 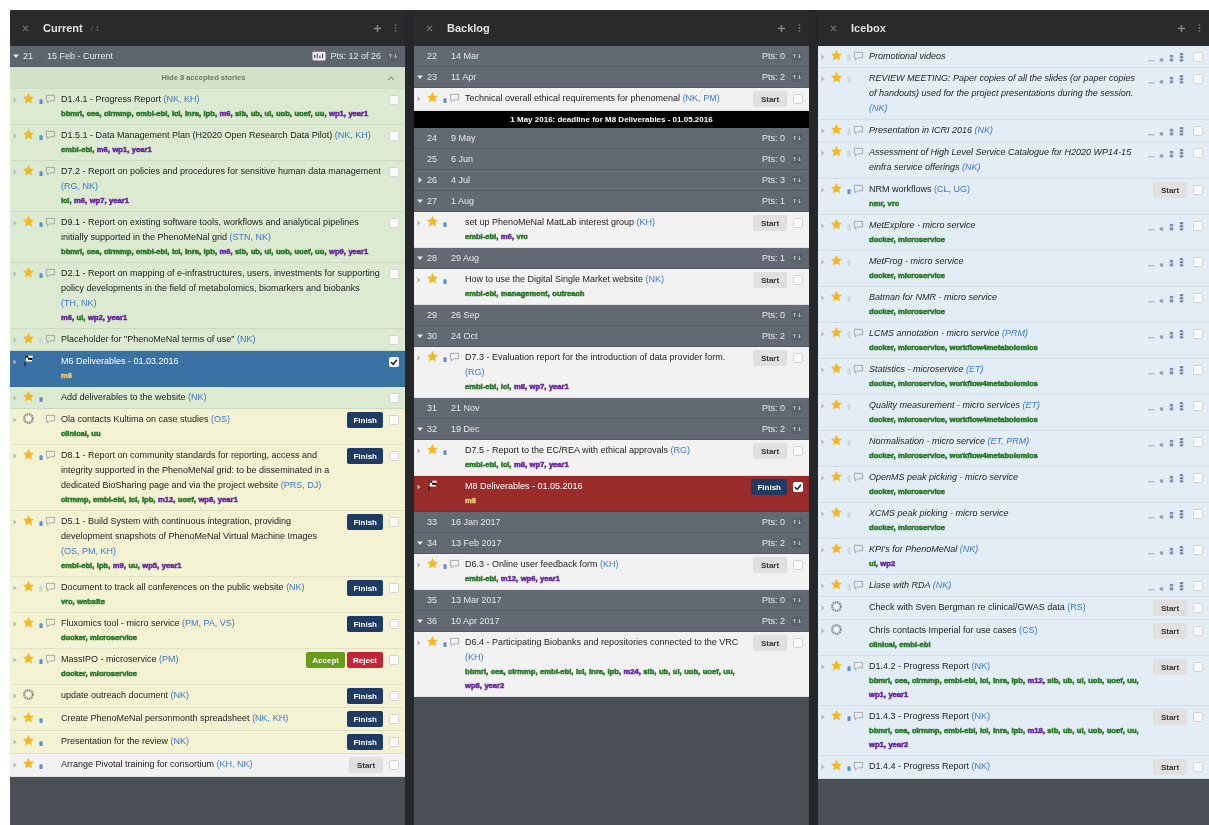 What do you see at coordinates (207, 56) in the screenshot?
I see `iteration-header: 21 15 Feb - Current Pts: 12 of 26` at bounding box center [207, 56].